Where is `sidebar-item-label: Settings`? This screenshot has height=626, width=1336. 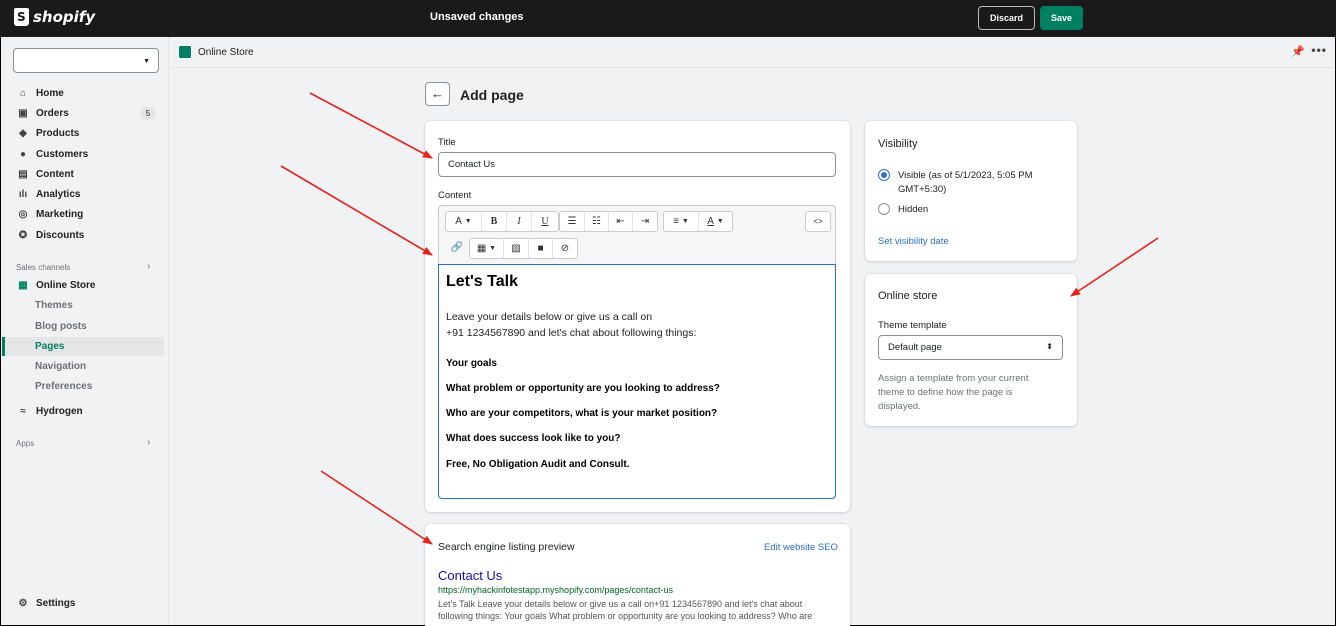
sidebar-item-label: Settings is located at coordinates (56, 603).